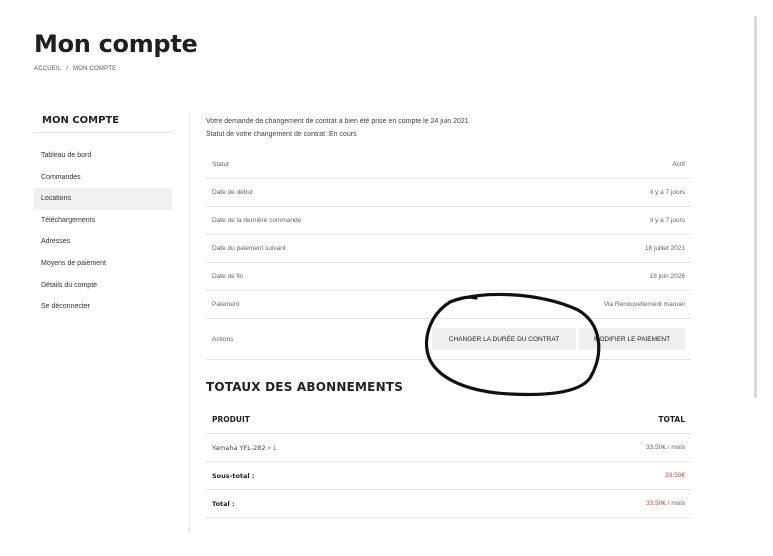  I want to click on product-cell: Yamaha YFL-282 × 1, so click(244, 448).